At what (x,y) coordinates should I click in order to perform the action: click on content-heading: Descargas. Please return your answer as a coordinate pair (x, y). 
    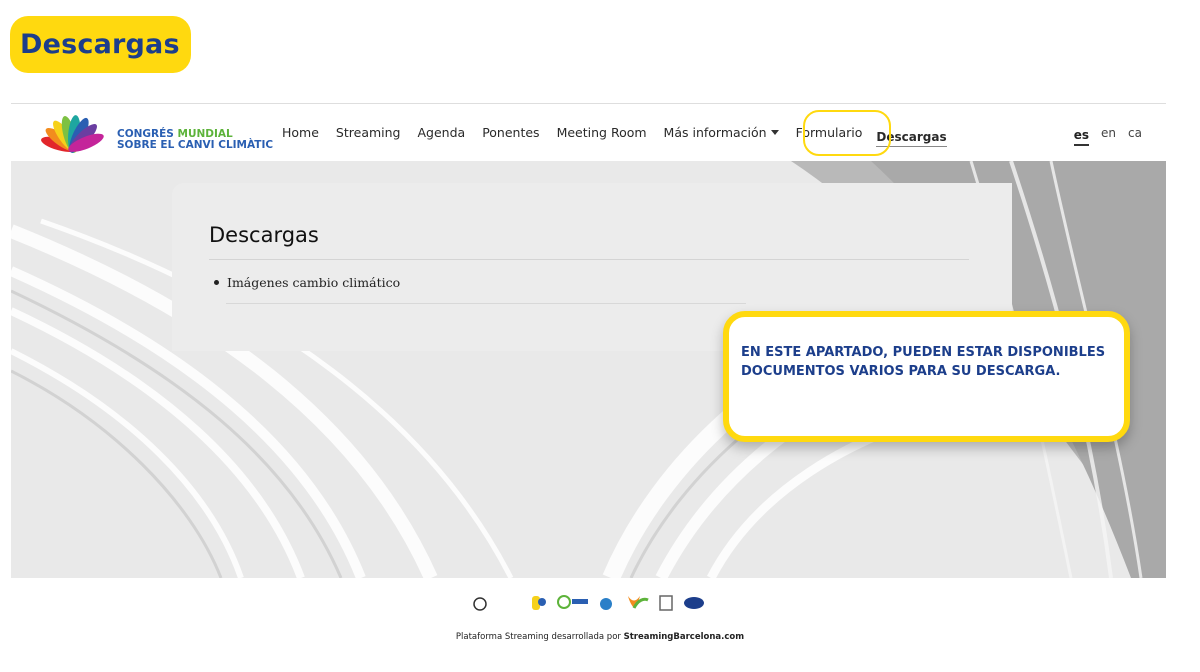
    Looking at the image, I should click on (264, 235).